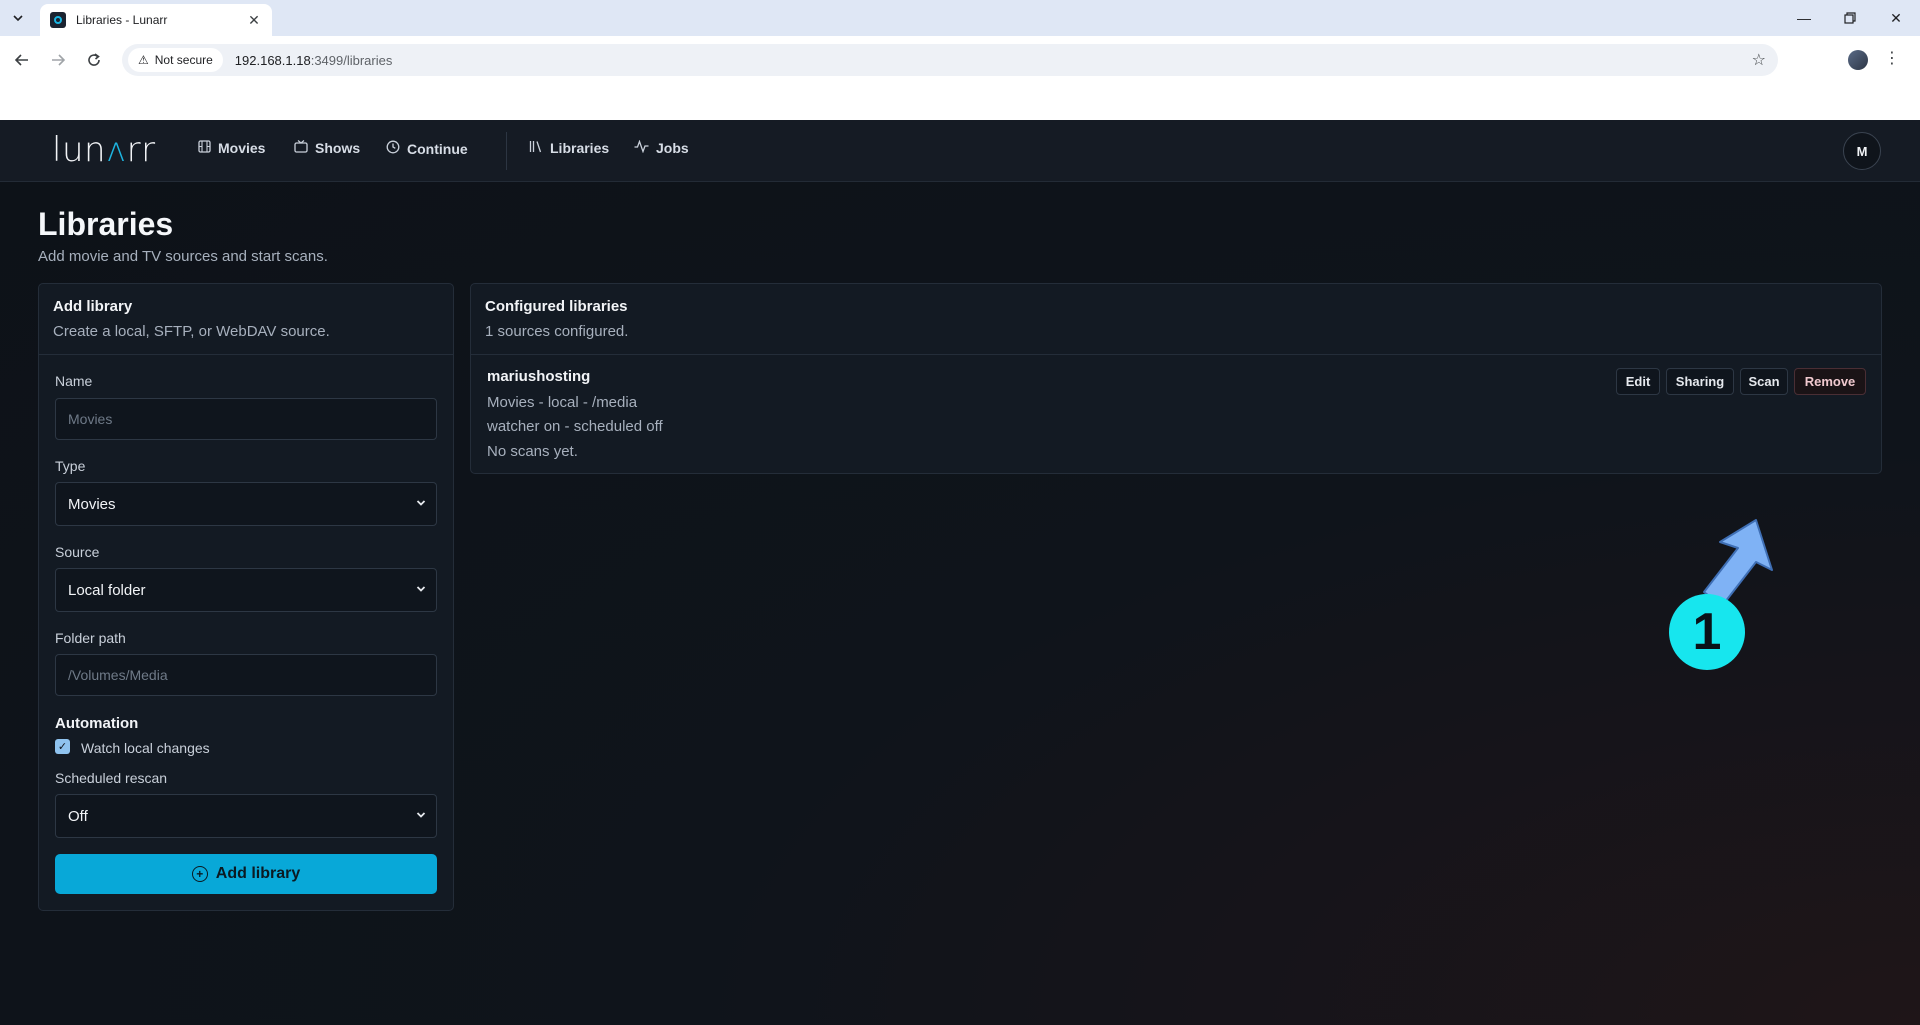  What do you see at coordinates (70, 466) in the screenshot?
I see `type-label: Type` at bounding box center [70, 466].